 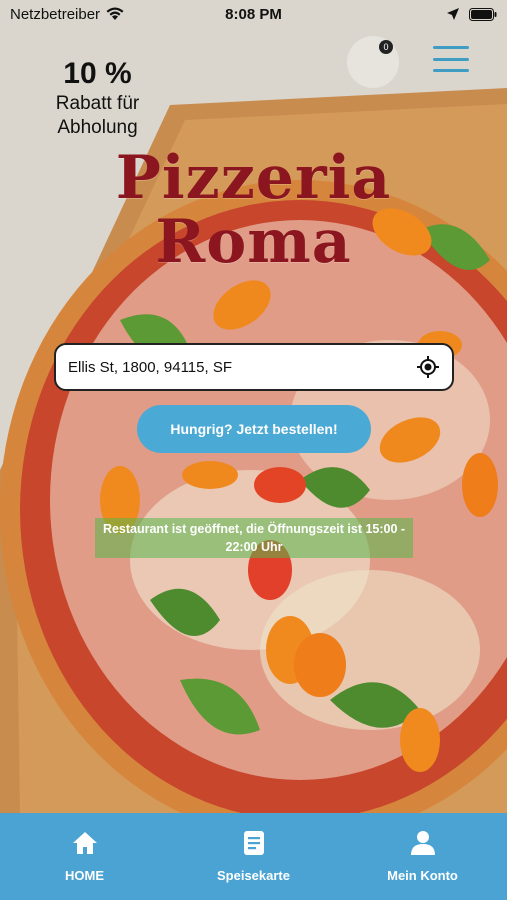 What do you see at coordinates (453, 14) in the screenshot?
I see `location-arrow-icon` at bounding box center [453, 14].